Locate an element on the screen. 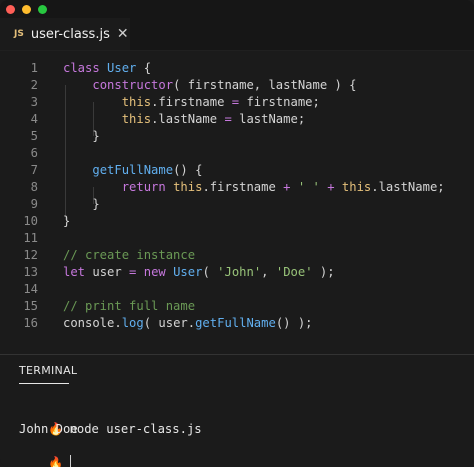 The image size is (474, 467). line-number: 9 is located at coordinates (34, 204).